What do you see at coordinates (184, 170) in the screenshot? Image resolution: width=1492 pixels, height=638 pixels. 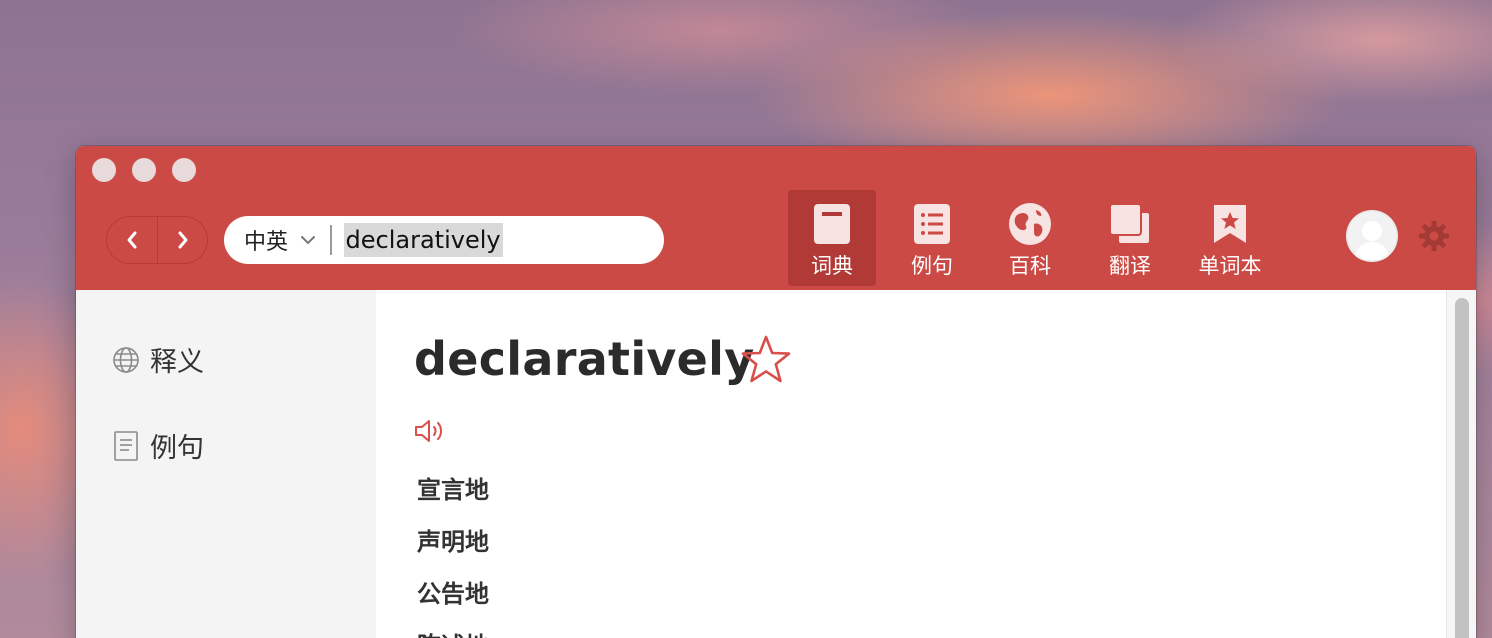 I see `zoom-window-button` at bounding box center [184, 170].